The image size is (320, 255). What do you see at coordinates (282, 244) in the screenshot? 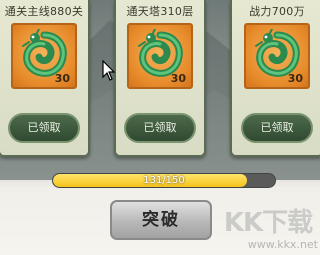
I see `watermark-url: www.kkx.net` at bounding box center [282, 244].